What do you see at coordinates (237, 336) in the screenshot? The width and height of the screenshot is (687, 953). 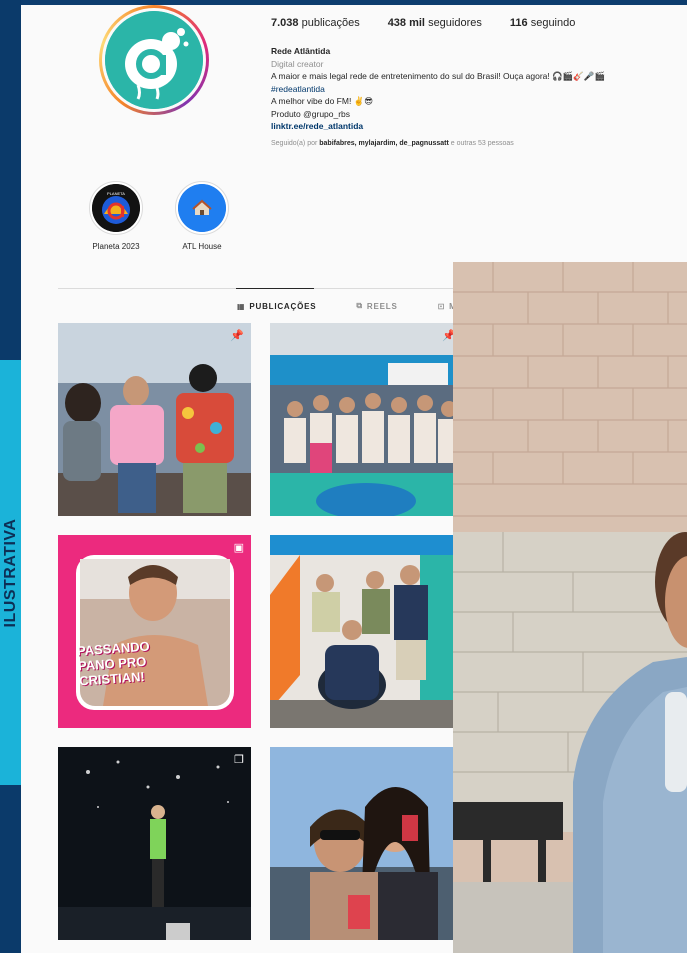 I see `pin-icon: 📌` at bounding box center [237, 336].